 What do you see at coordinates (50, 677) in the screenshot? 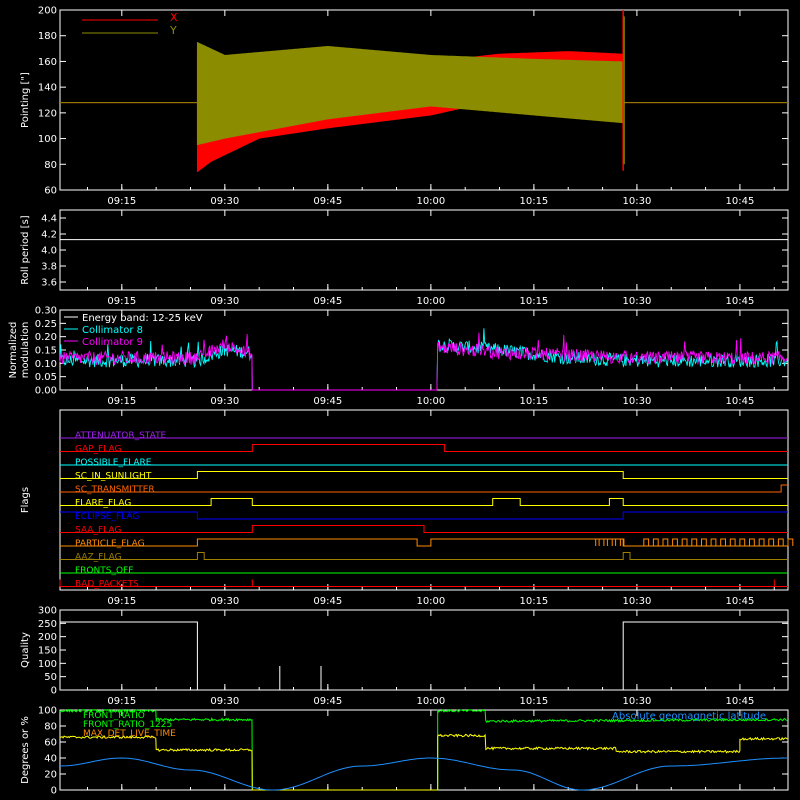
I see `y-tick-label: 50` at bounding box center [50, 677].